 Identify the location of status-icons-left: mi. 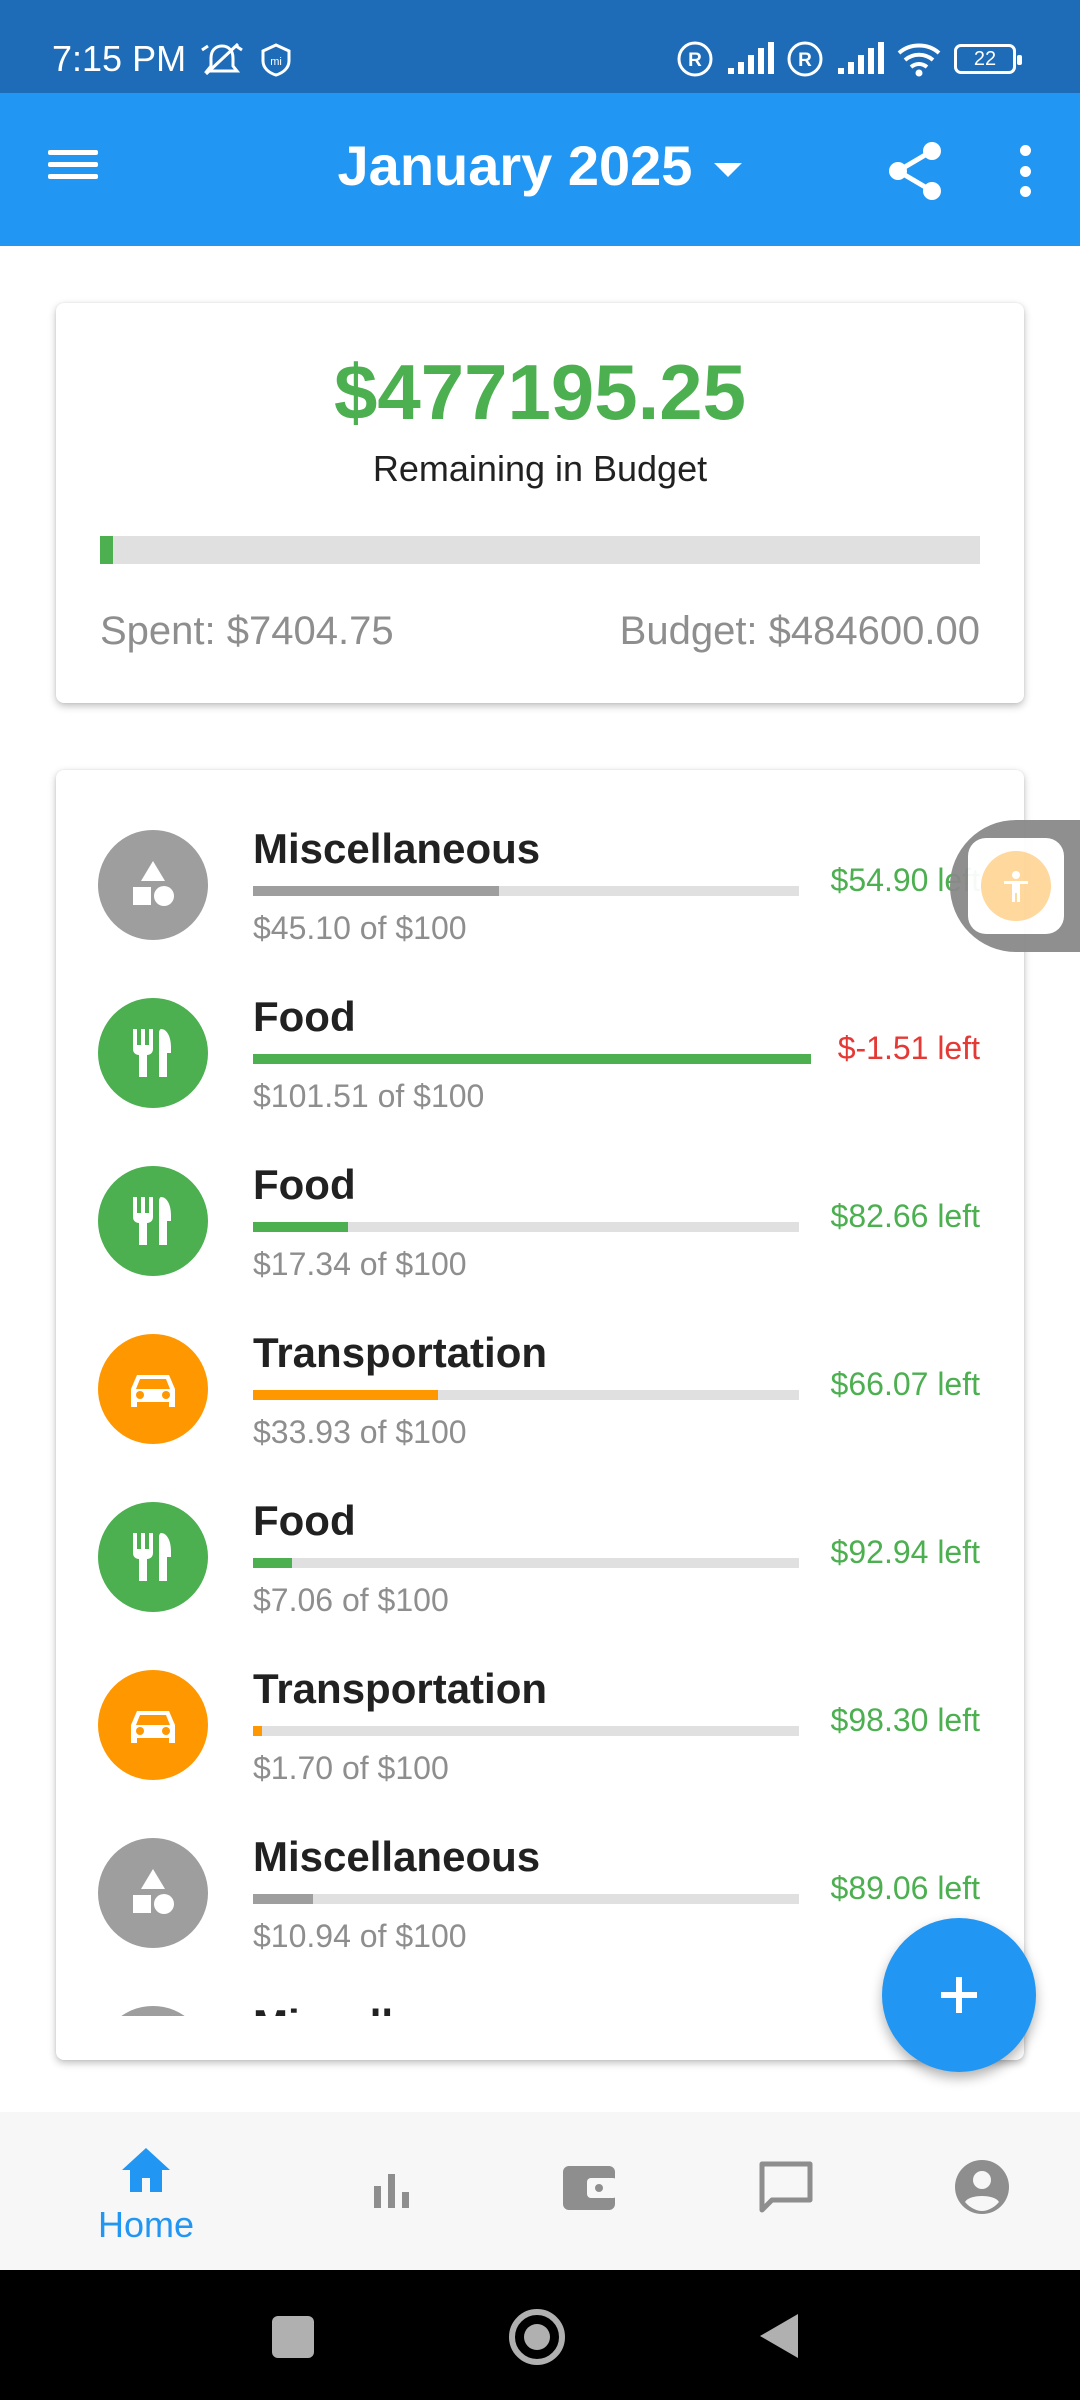
(247, 60).